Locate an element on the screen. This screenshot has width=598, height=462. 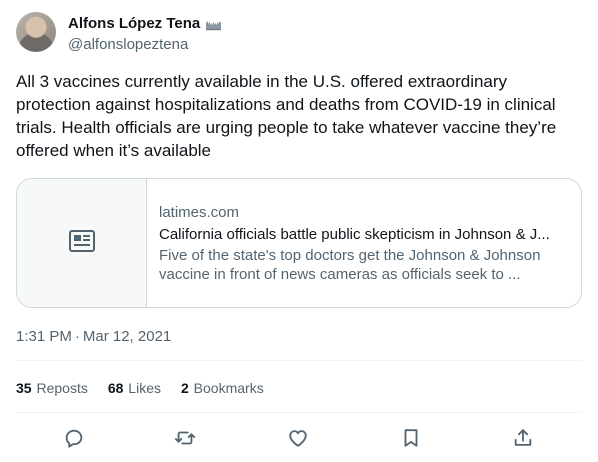
bookmarks-count: 2 is located at coordinates (184, 388).